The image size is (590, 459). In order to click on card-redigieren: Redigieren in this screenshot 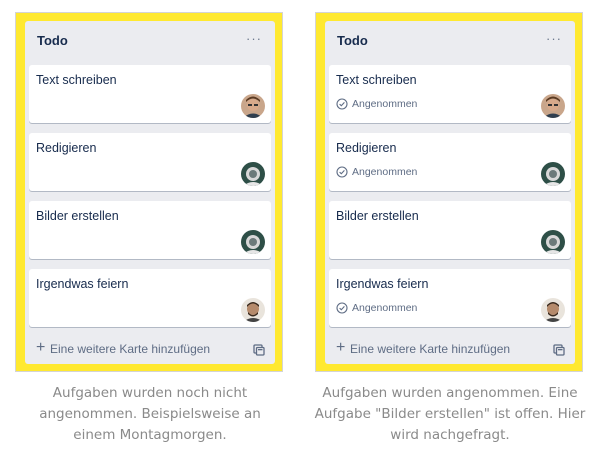, I will do `click(150, 162)`.